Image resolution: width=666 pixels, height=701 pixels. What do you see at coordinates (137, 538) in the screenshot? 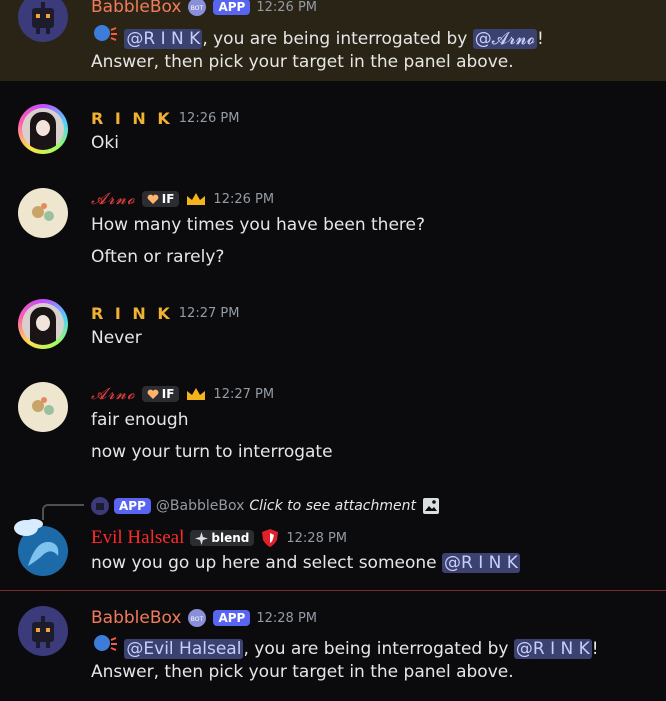
I see `author-name: Evil Halseal` at bounding box center [137, 538].